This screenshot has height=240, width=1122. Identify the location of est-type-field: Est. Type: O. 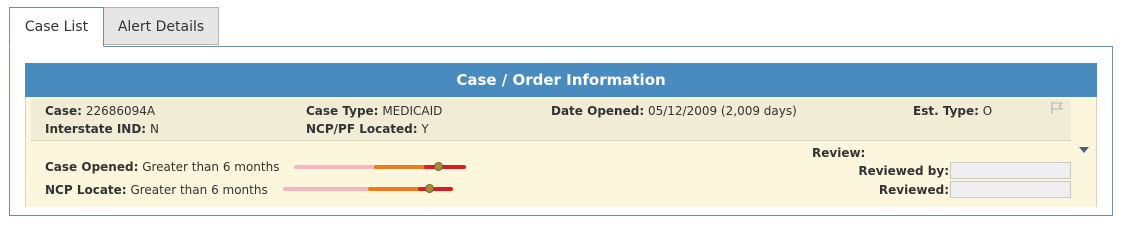
(952, 111).